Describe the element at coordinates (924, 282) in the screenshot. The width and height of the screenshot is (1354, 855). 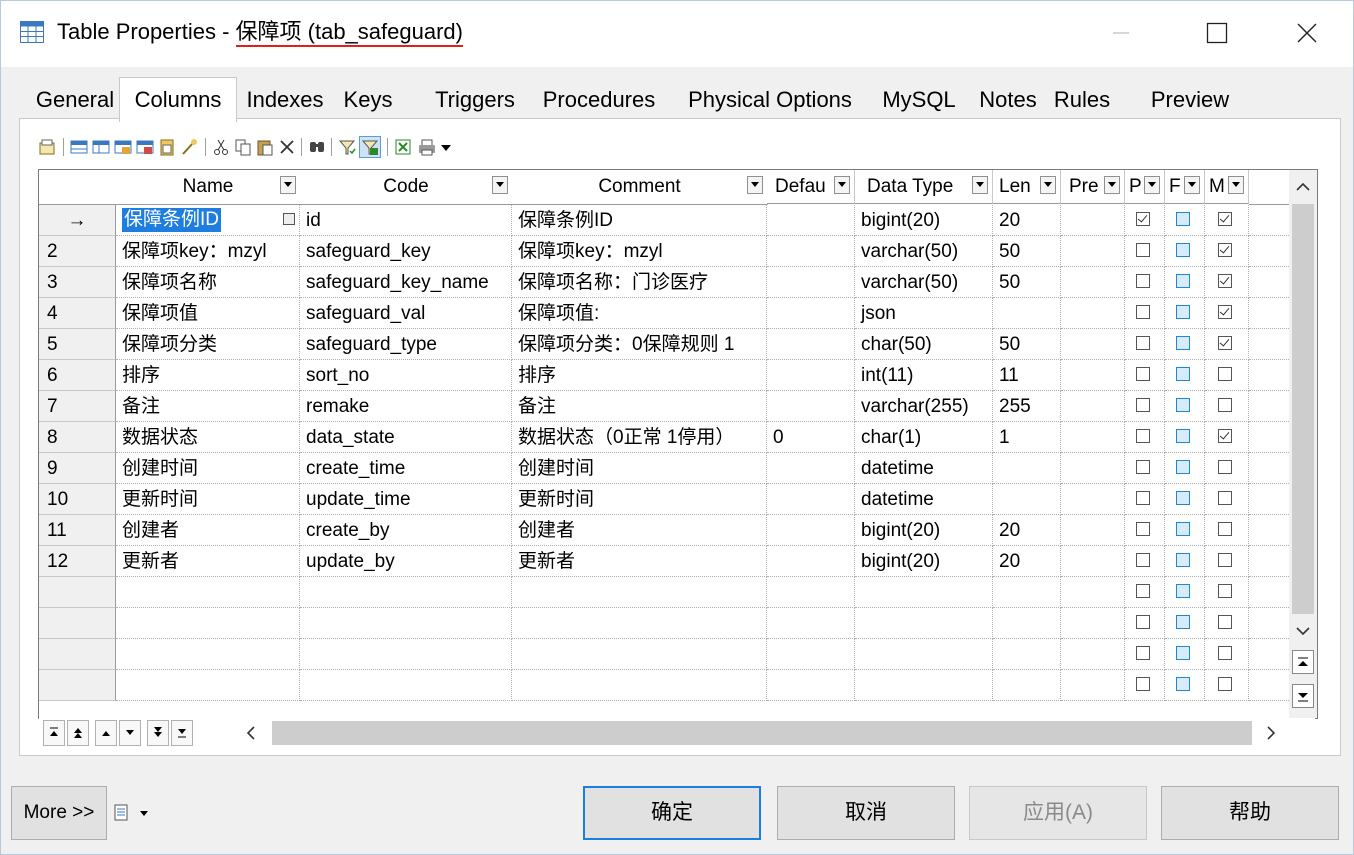
I see `cell-data-type: varchar(50)` at that location.